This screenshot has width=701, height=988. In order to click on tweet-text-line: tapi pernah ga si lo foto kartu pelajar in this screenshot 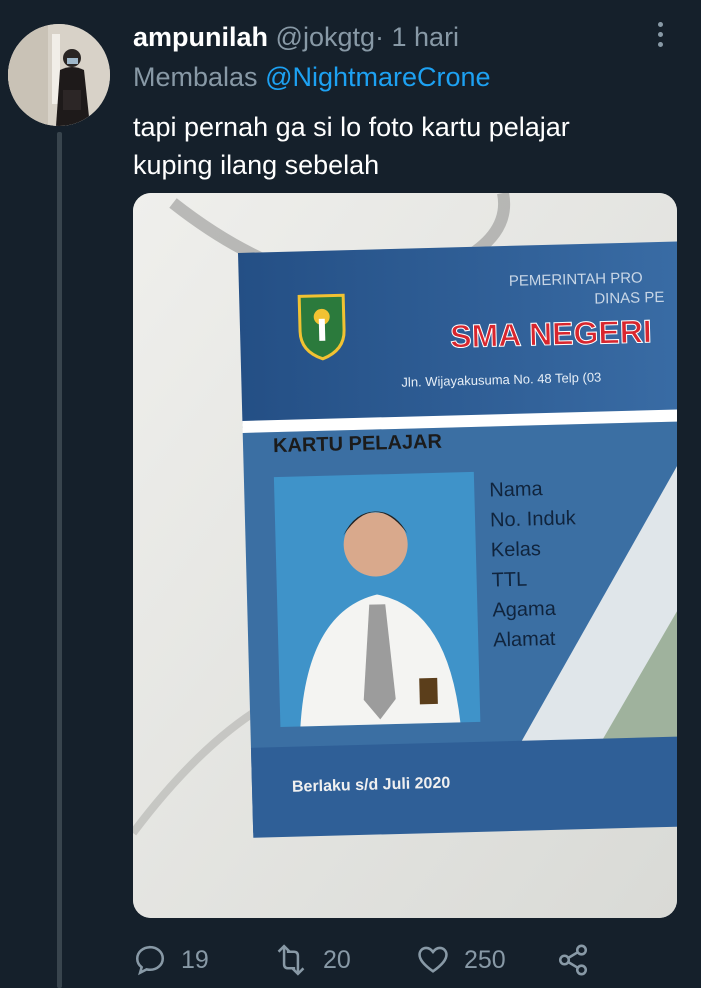, I will do `click(351, 127)`.